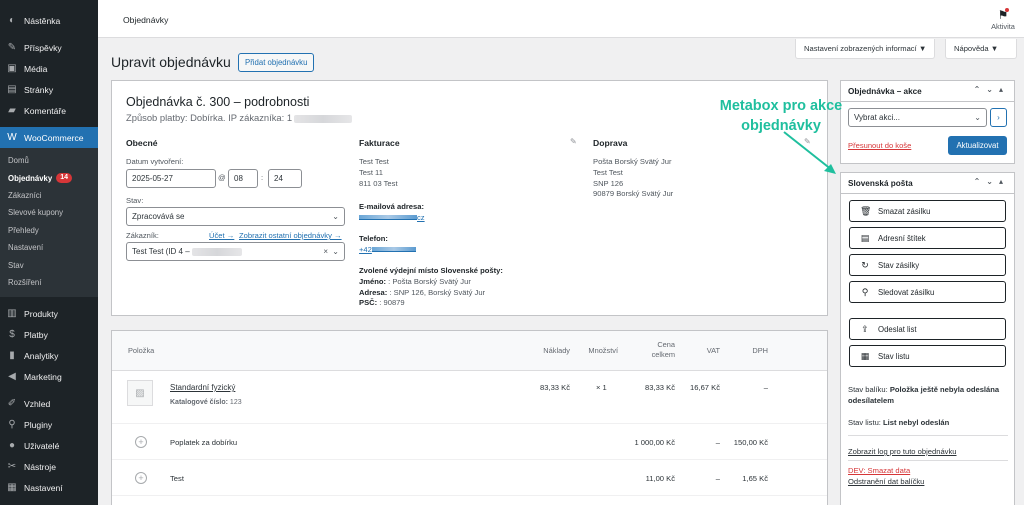 Image resolution: width=1024 pixels, height=505 pixels. I want to click on email-link: cz, so click(421, 217).